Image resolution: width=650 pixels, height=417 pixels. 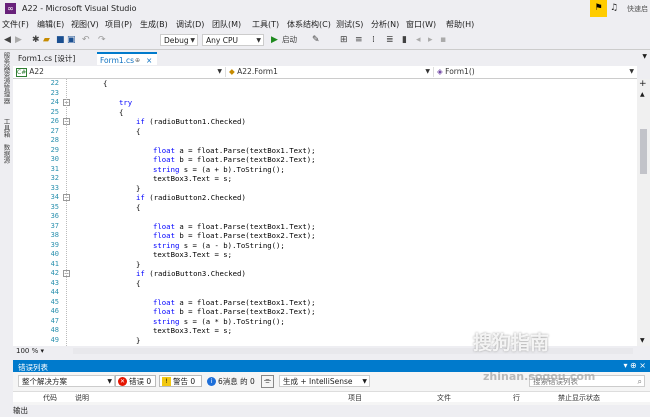 What do you see at coordinates (355, 398) in the screenshot?
I see `column-header: 项目` at bounding box center [355, 398].